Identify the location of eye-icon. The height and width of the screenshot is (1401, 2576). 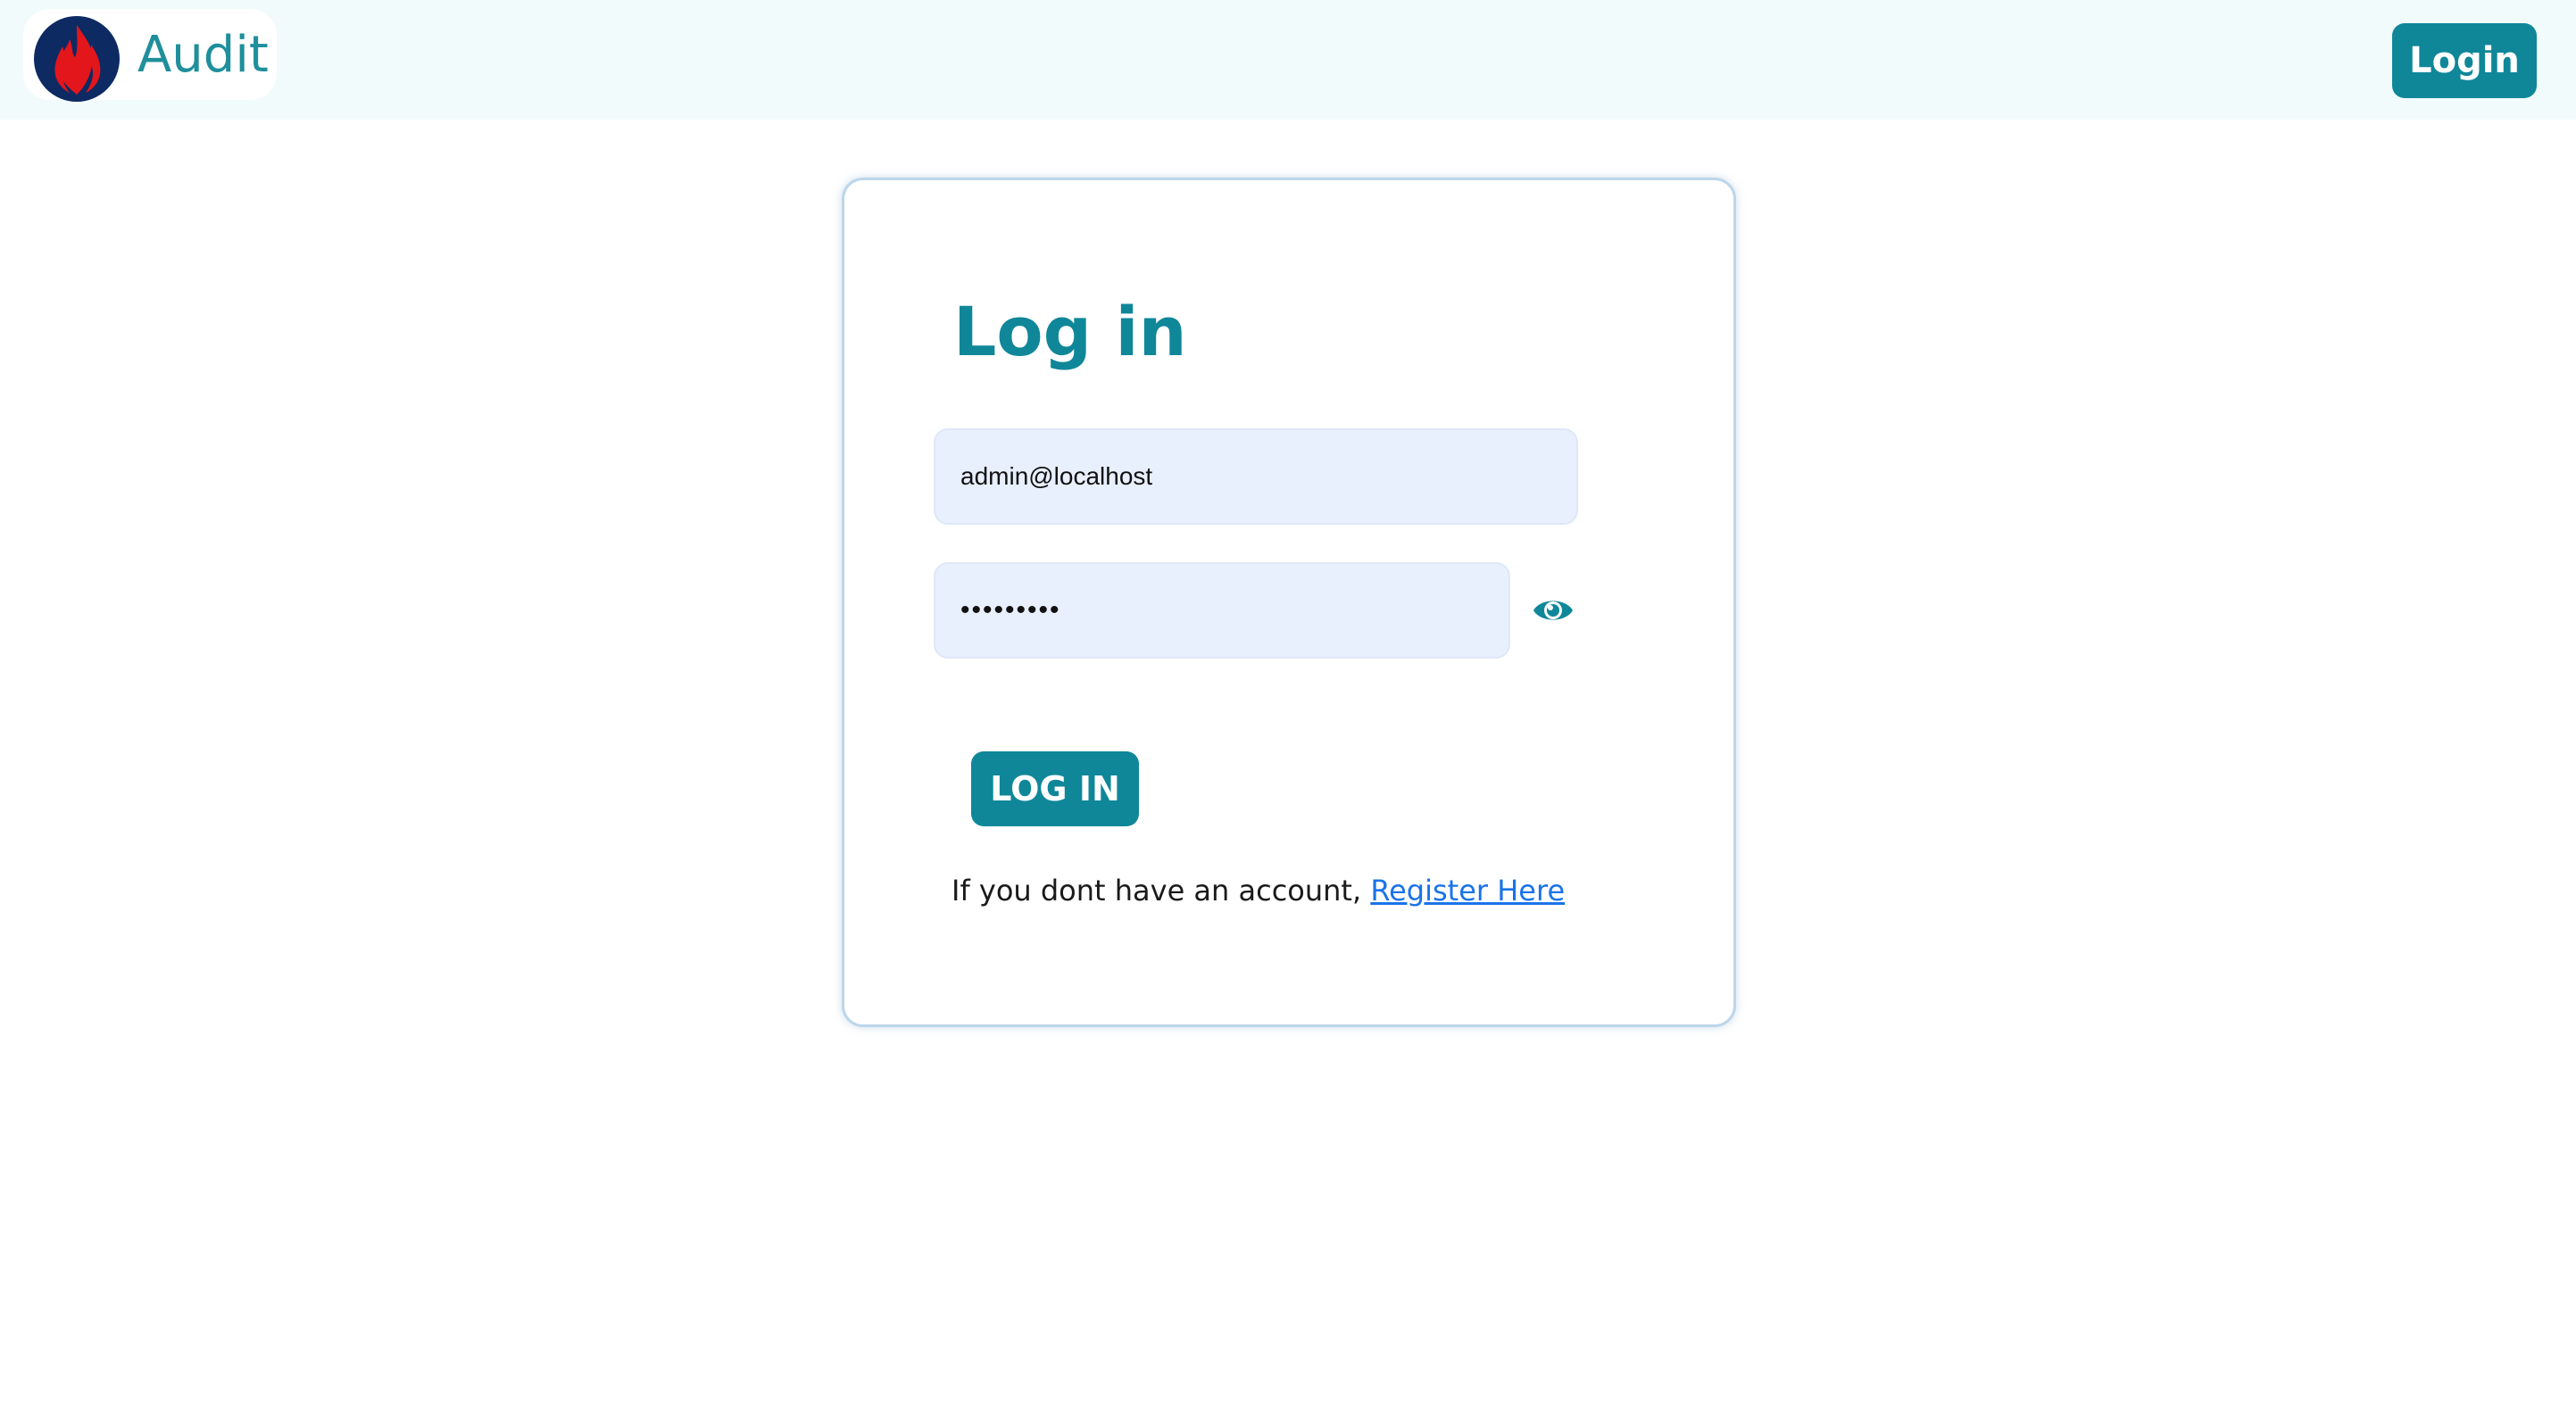
(1553, 610).